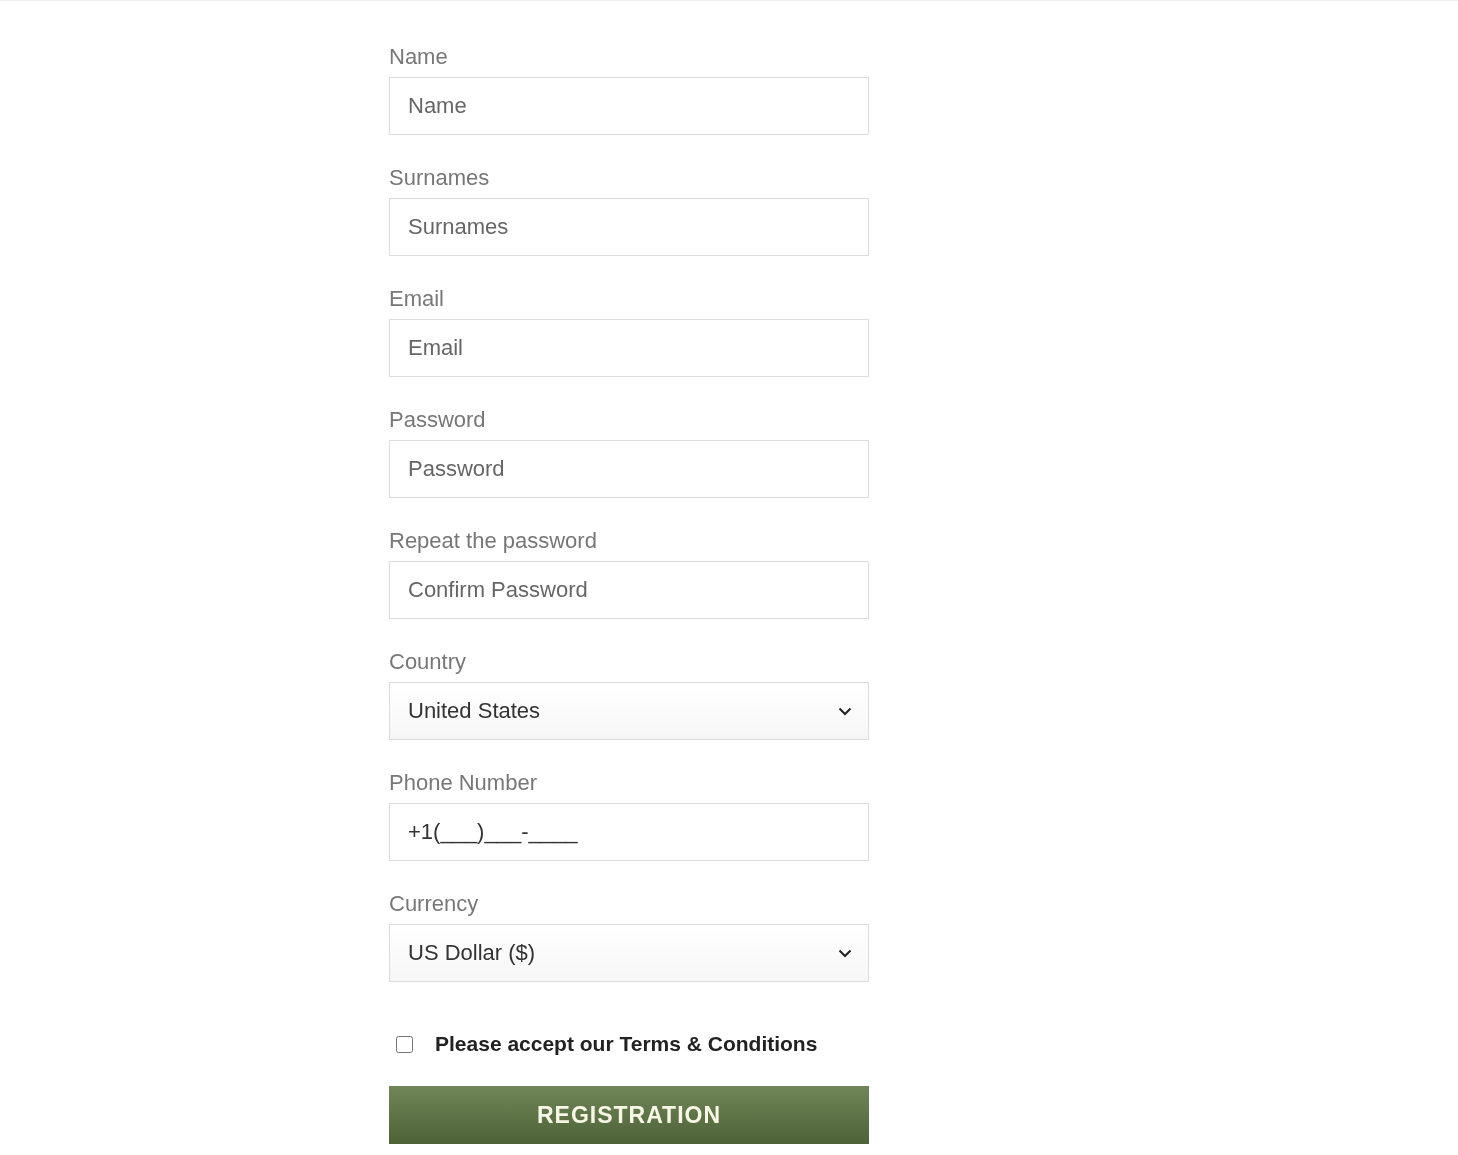 The width and height of the screenshot is (1458, 1155). Describe the element at coordinates (629, 711) in the screenshot. I see `dropdown: United States` at that location.